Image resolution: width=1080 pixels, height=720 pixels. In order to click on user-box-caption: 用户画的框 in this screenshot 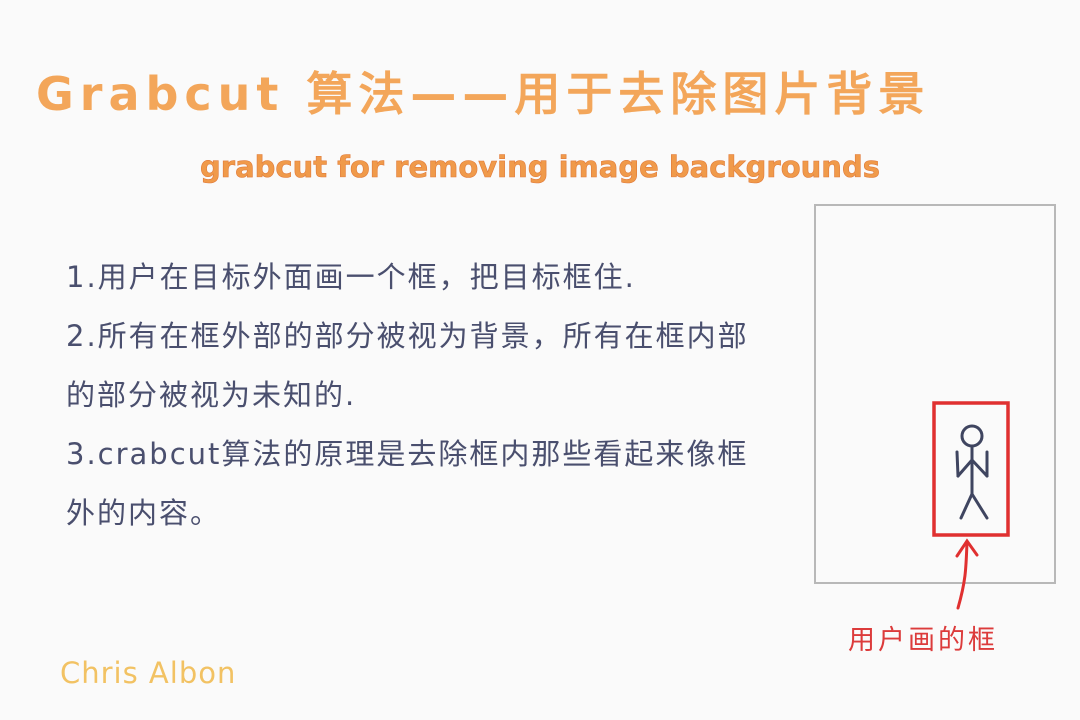, I will do `click(923, 640)`.